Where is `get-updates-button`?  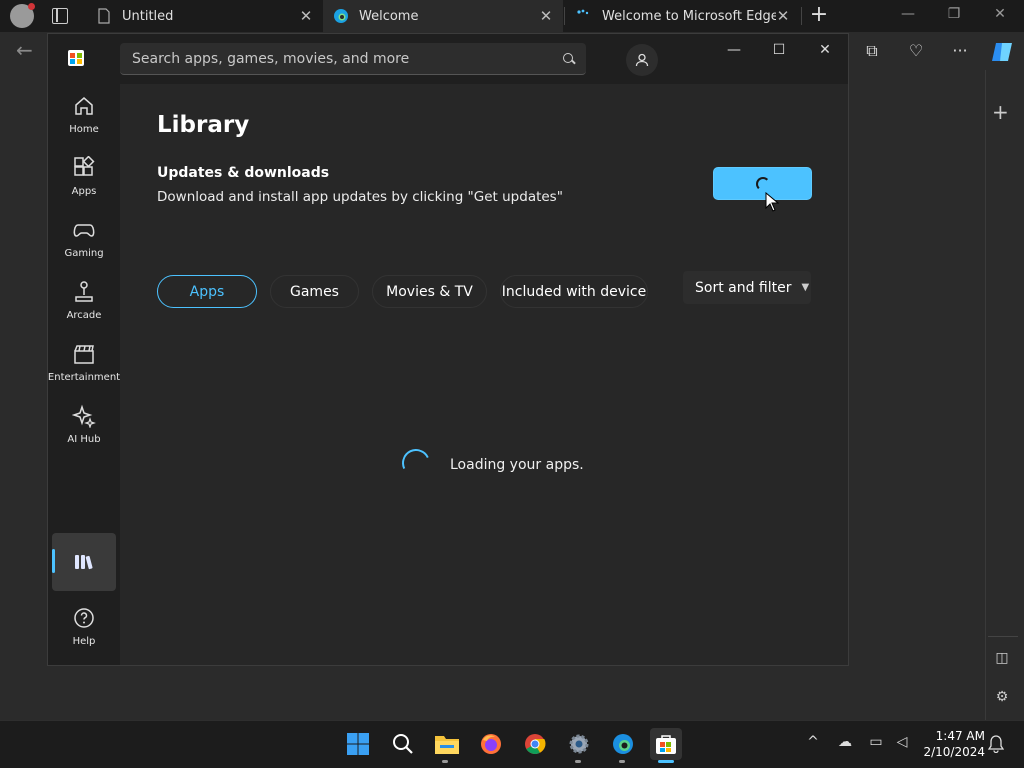 get-updates-button is located at coordinates (762, 183).